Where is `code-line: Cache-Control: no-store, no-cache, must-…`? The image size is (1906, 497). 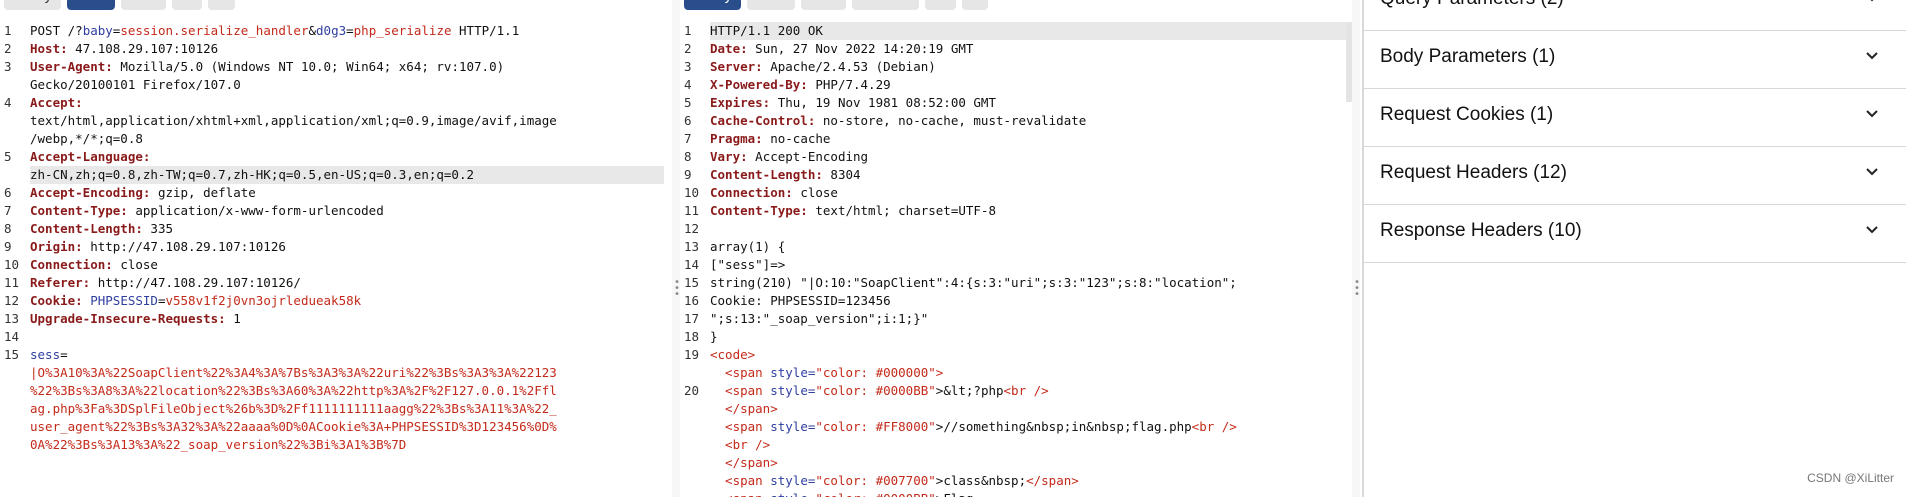 code-line: Cache-Control: no-store, no-cache, must-… is located at coordinates (1031, 121).